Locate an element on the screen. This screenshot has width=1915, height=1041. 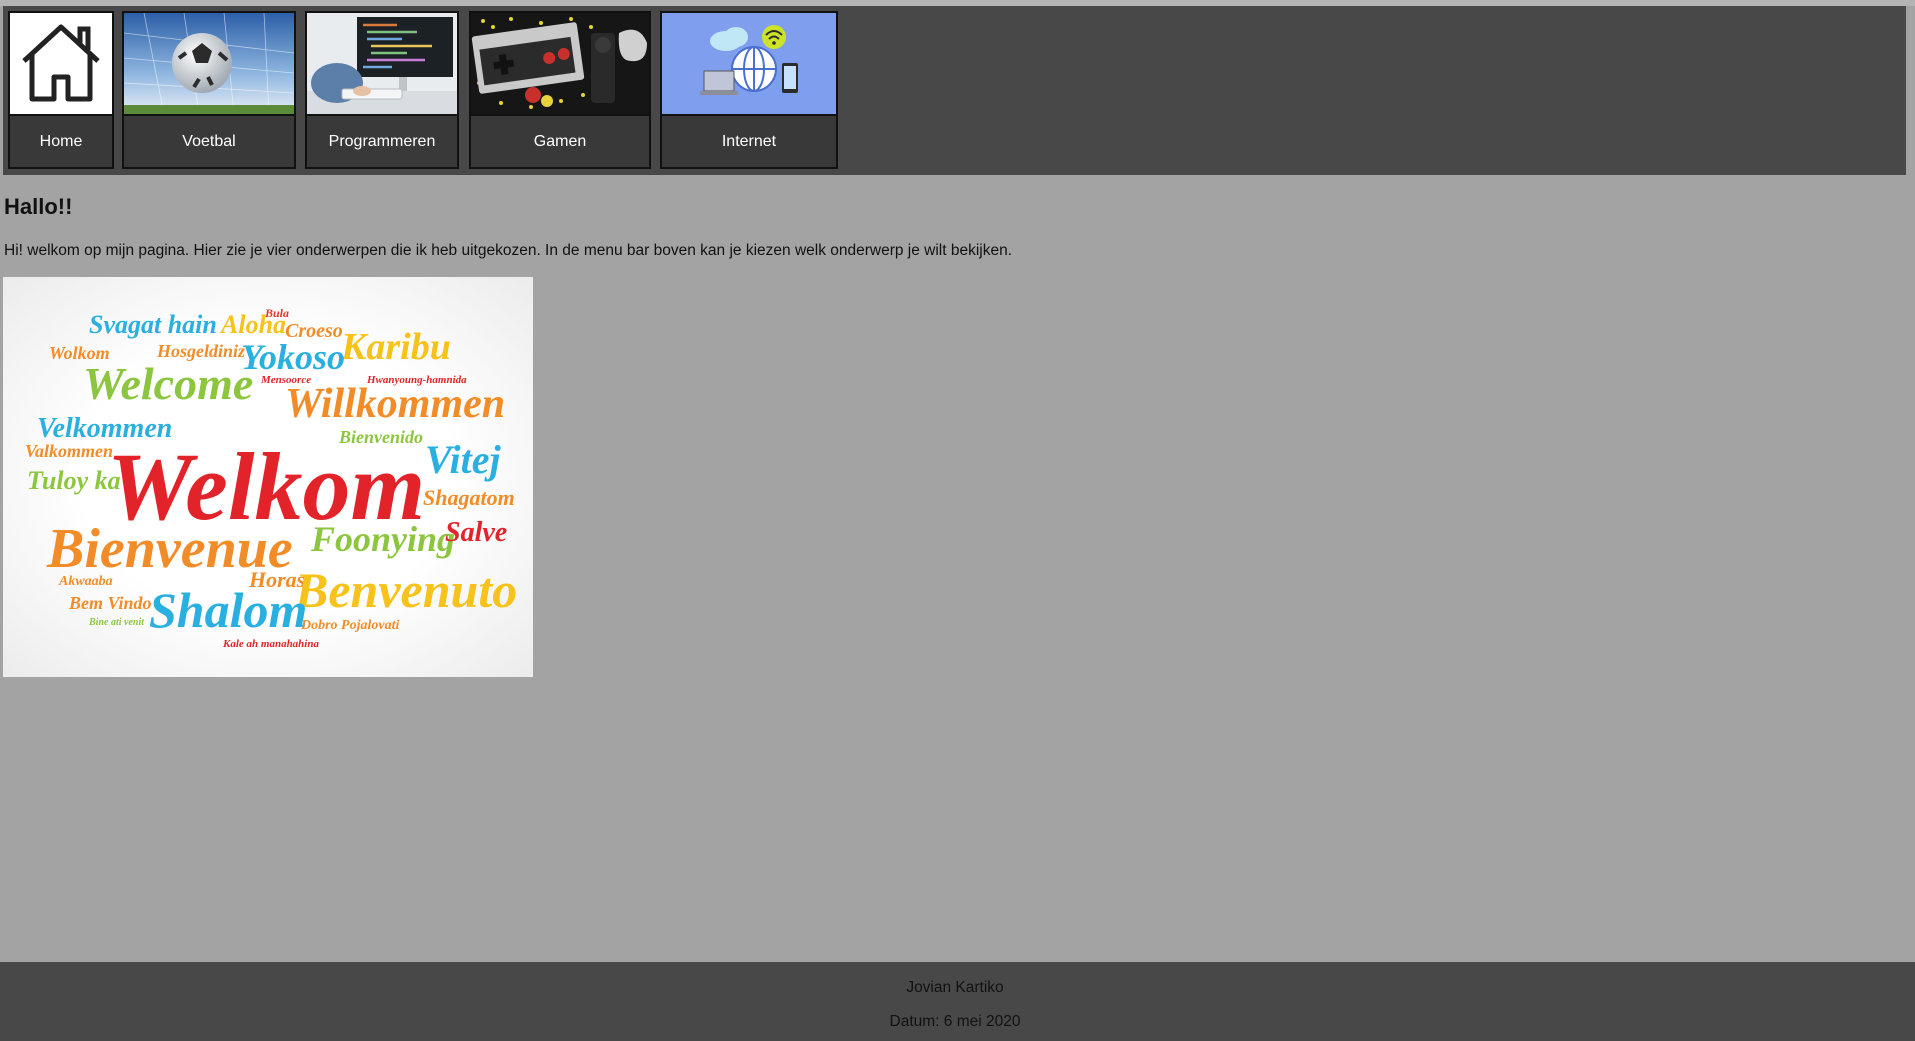
nav-label-home: Home is located at coordinates (61, 141).